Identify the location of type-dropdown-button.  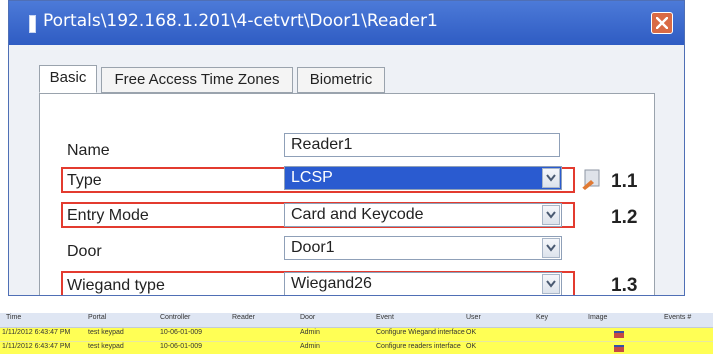
(551, 178).